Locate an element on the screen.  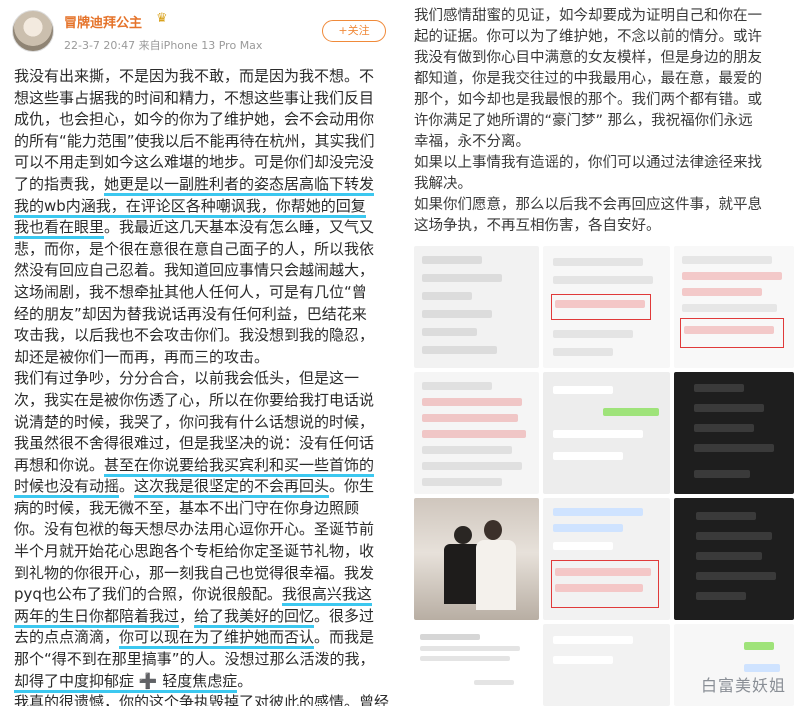
post-line: 我真的很遗憾，你的这个争执毁掉了对彼此的感情。曾经 is located at coordinates (202, 699).